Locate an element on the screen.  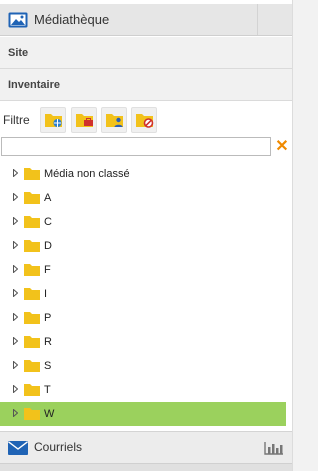
footer-title: Courriels is located at coordinates (58, 447).